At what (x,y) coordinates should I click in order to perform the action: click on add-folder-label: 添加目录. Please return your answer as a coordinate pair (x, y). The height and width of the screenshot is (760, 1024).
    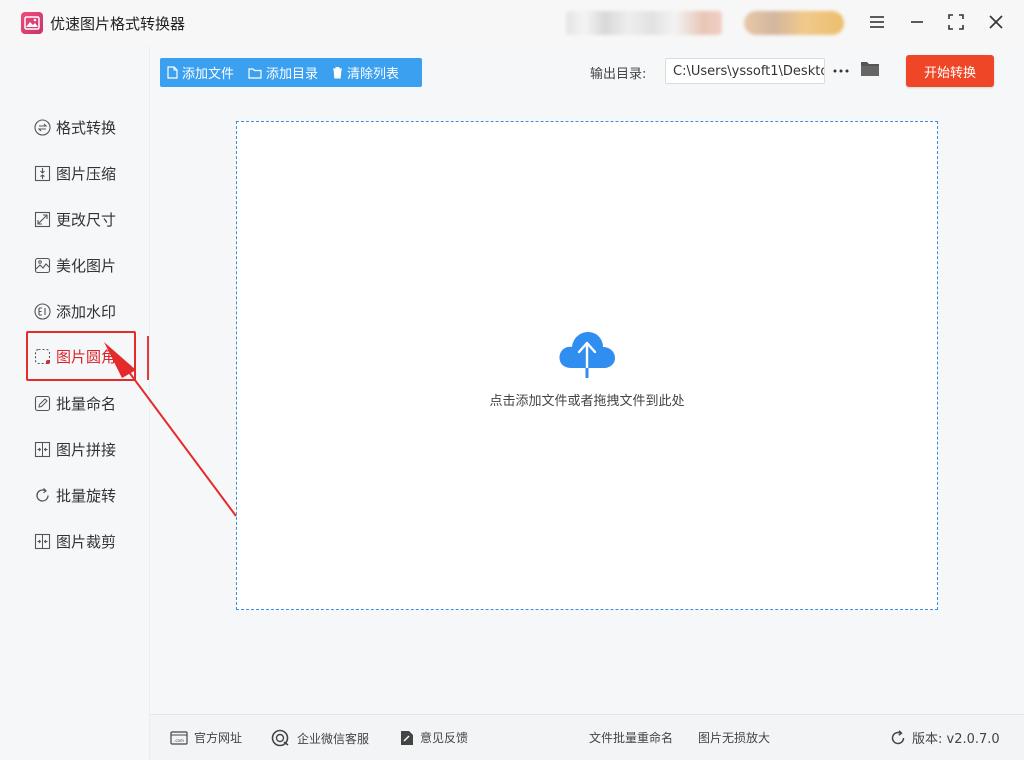
    Looking at the image, I should click on (292, 74).